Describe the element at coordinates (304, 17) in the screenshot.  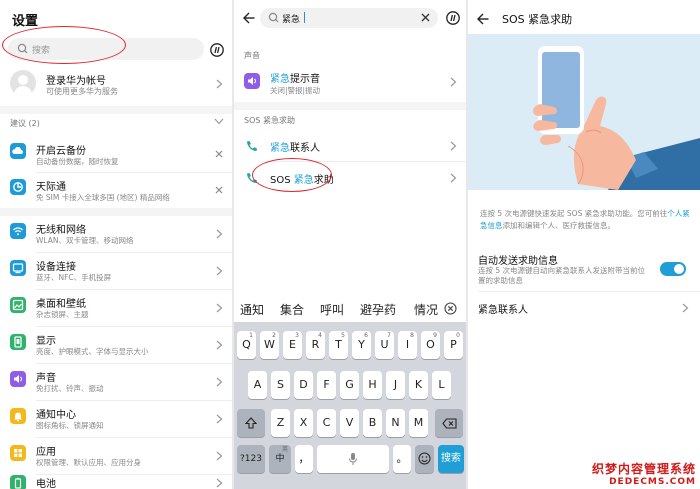
I see `text-cursor` at that location.